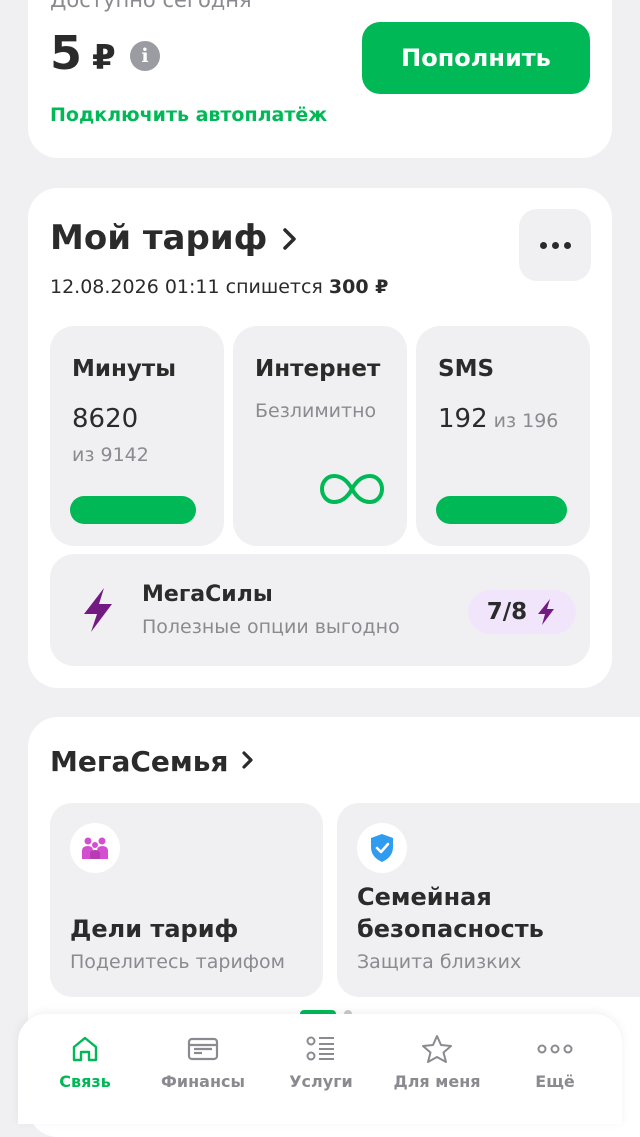  What do you see at coordinates (320, 1048) in the screenshot?
I see `list-icon` at bounding box center [320, 1048].